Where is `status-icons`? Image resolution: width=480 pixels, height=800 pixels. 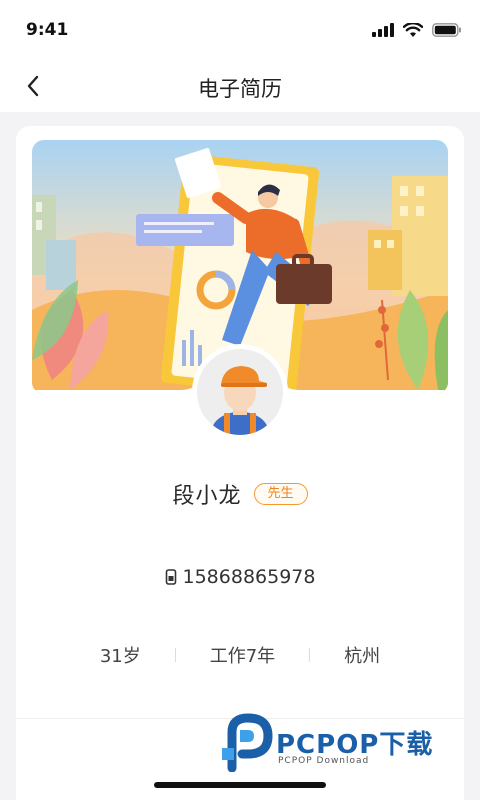
status-icons is located at coordinates (417, 30).